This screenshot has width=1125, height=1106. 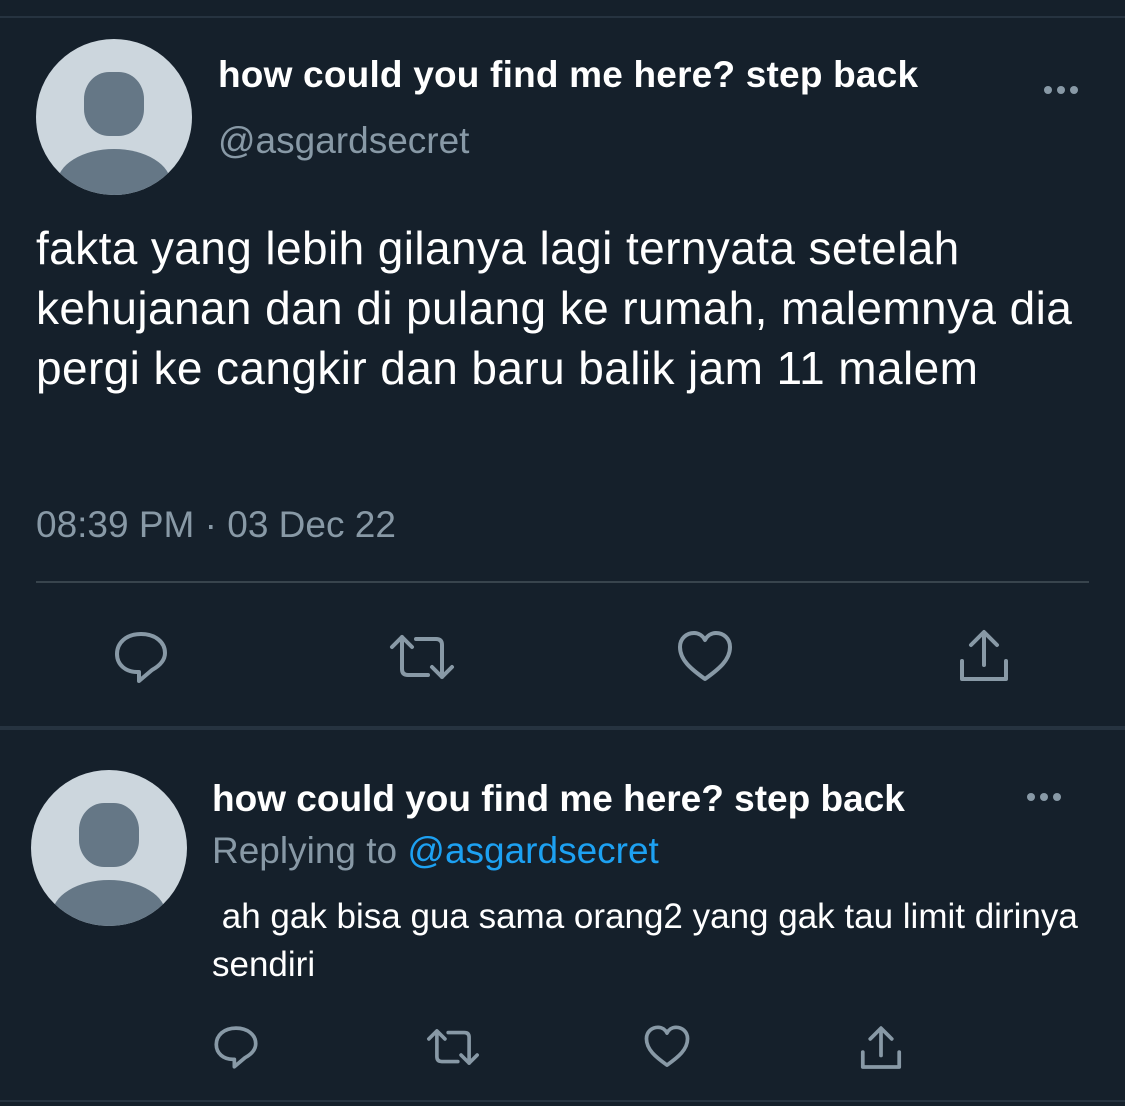 I want to click on replying-to-label: Replying to, so click(x=305, y=850).